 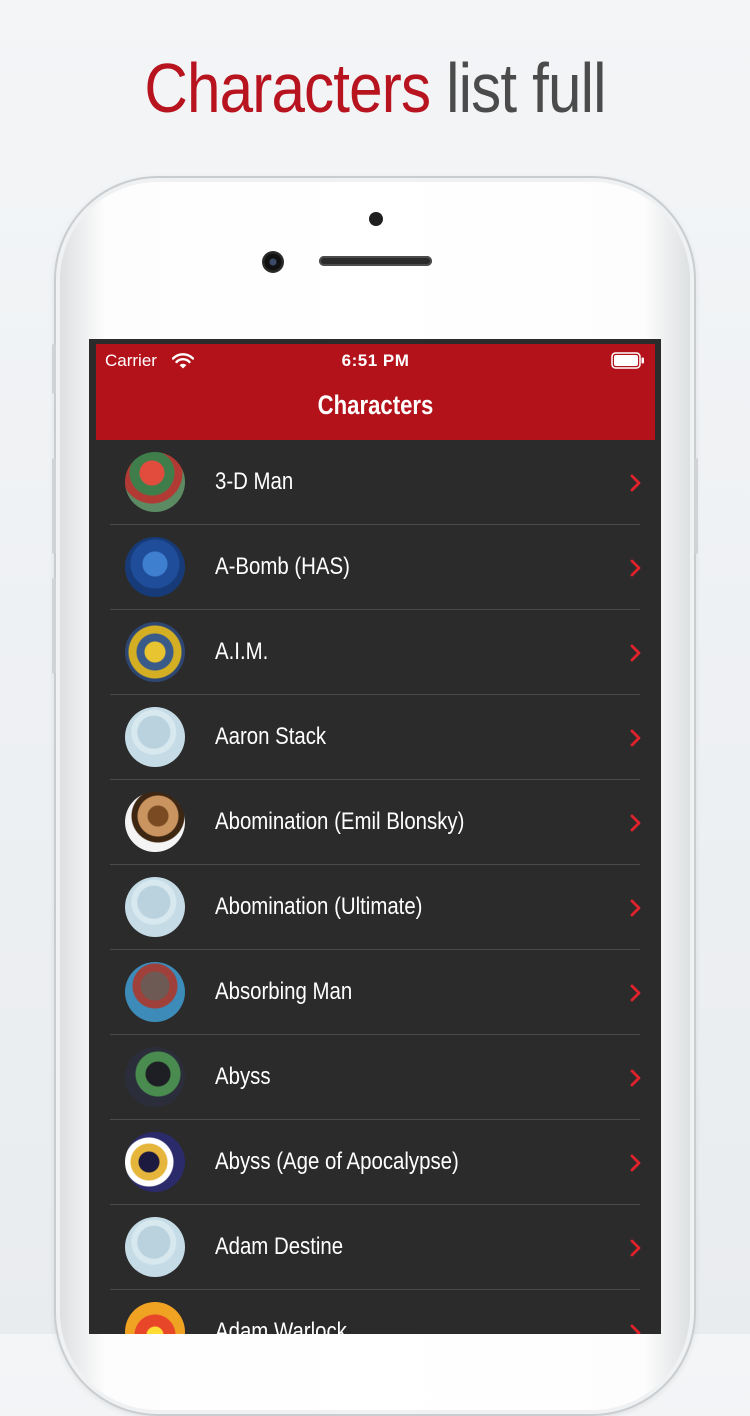 I want to click on volume-down-button, so click(x=54, y=626).